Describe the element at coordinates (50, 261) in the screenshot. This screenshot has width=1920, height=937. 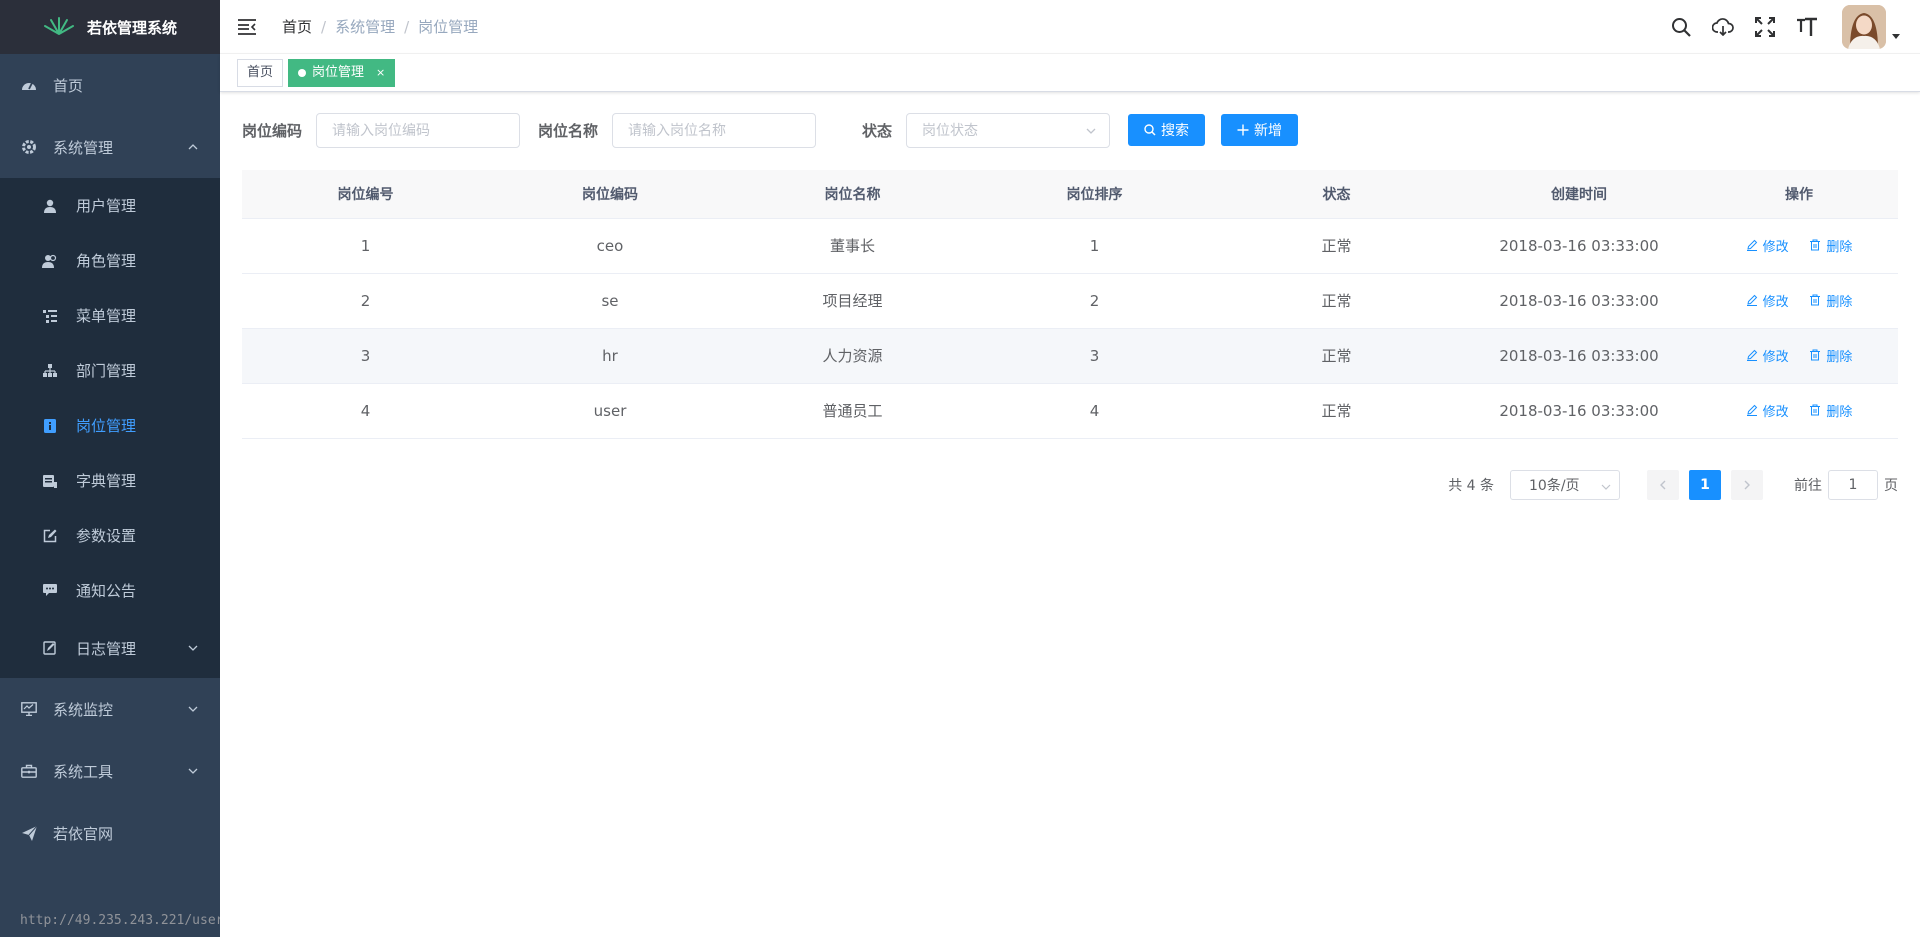
I see `peoples-icon` at that location.